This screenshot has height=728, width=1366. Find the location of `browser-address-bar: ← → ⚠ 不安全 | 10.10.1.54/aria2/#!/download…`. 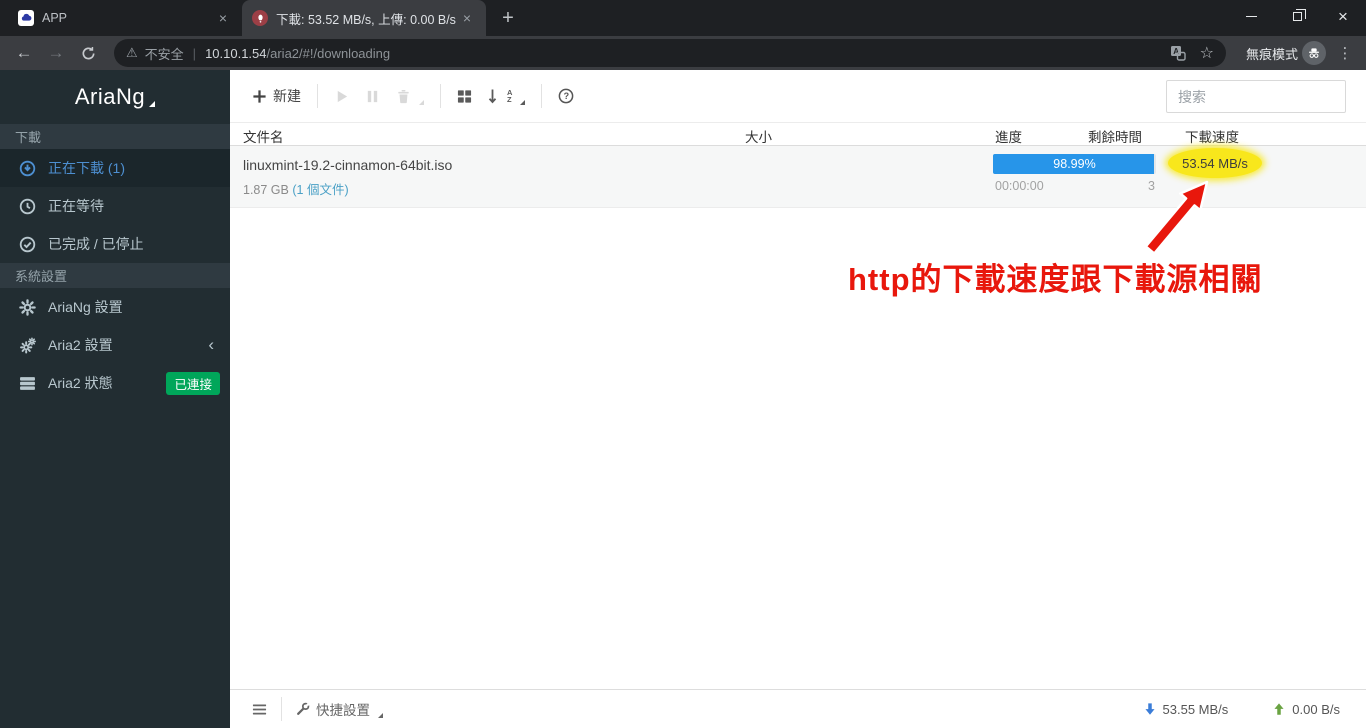

browser-address-bar: ← → ⚠ 不安全 | 10.10.1.54/aria2/#!/download… is located at coordinates (683, 53).